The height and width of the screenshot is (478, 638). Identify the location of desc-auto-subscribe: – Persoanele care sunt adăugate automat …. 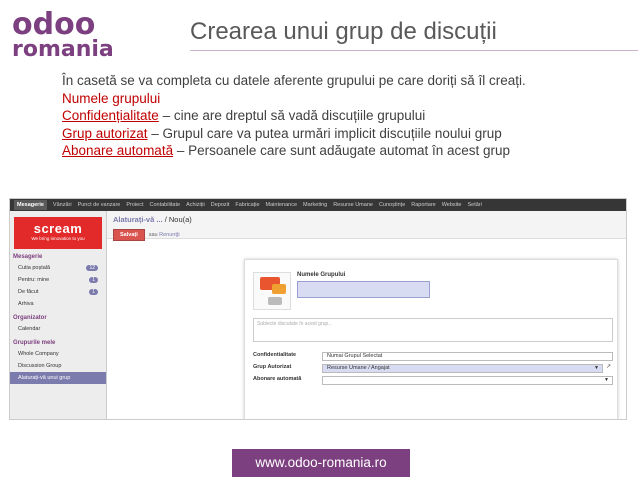
(342, 150).